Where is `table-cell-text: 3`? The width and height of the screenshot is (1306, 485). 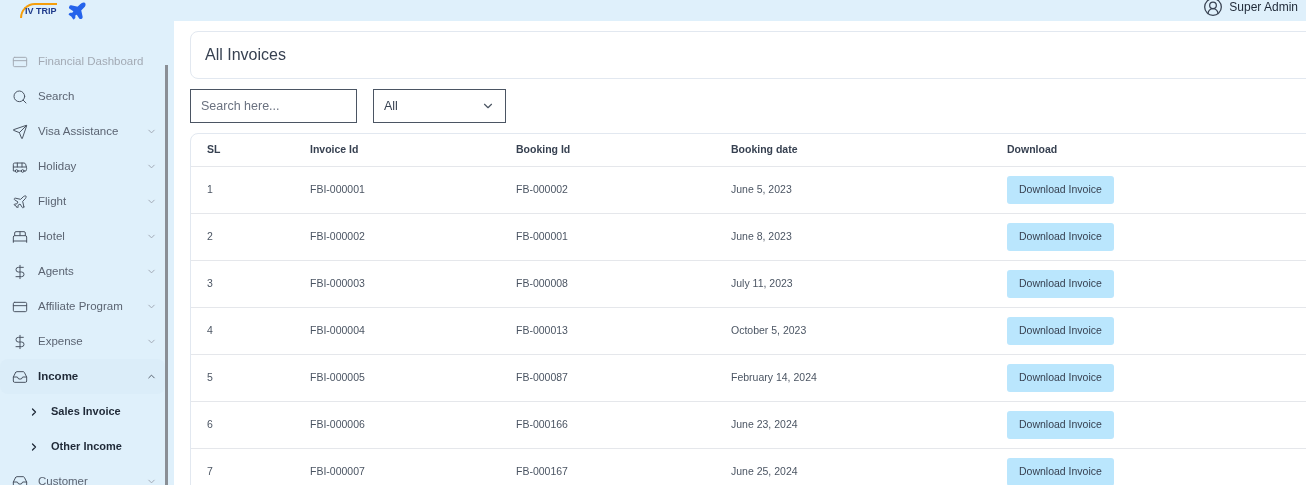 table-cell-text: 3 is located at coordinates (210, 284).